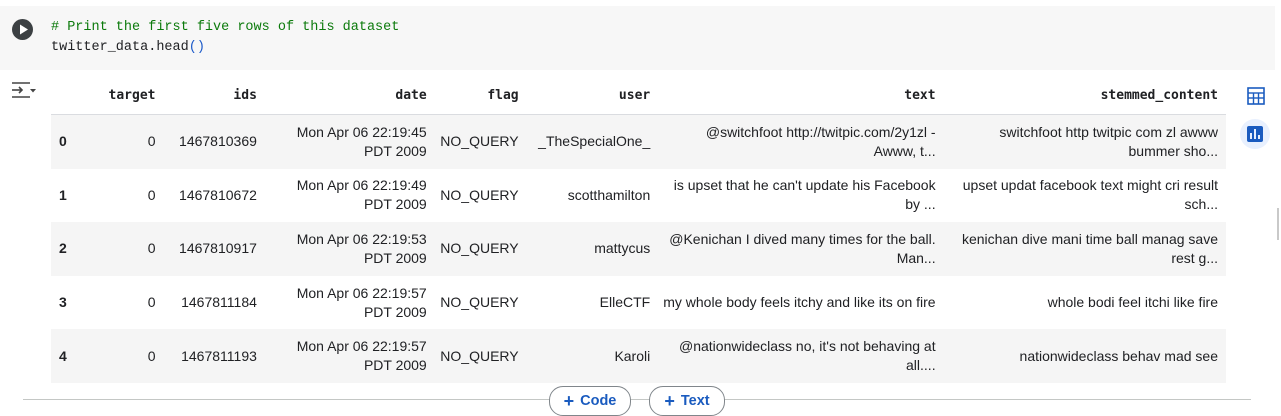 This screenshot has height=416, width=1281. Describe the element at coordinates (695, 401) in the screenshot. I see `add-text-label: Text` at that location.